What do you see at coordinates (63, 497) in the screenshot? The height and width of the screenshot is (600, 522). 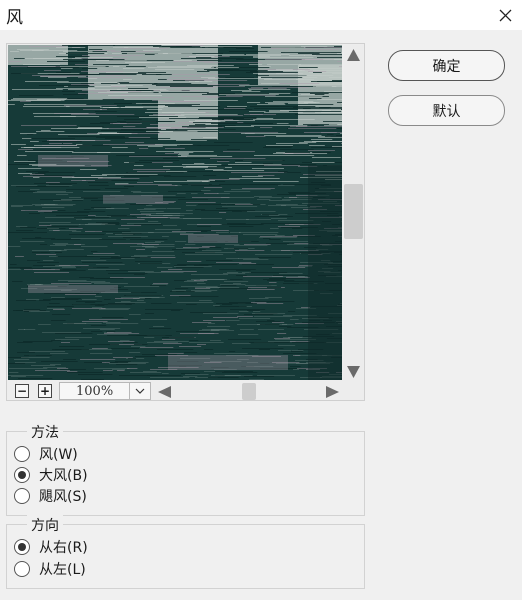 I see `radio-label: 飓风(S)` at bounding box center [63, 497].